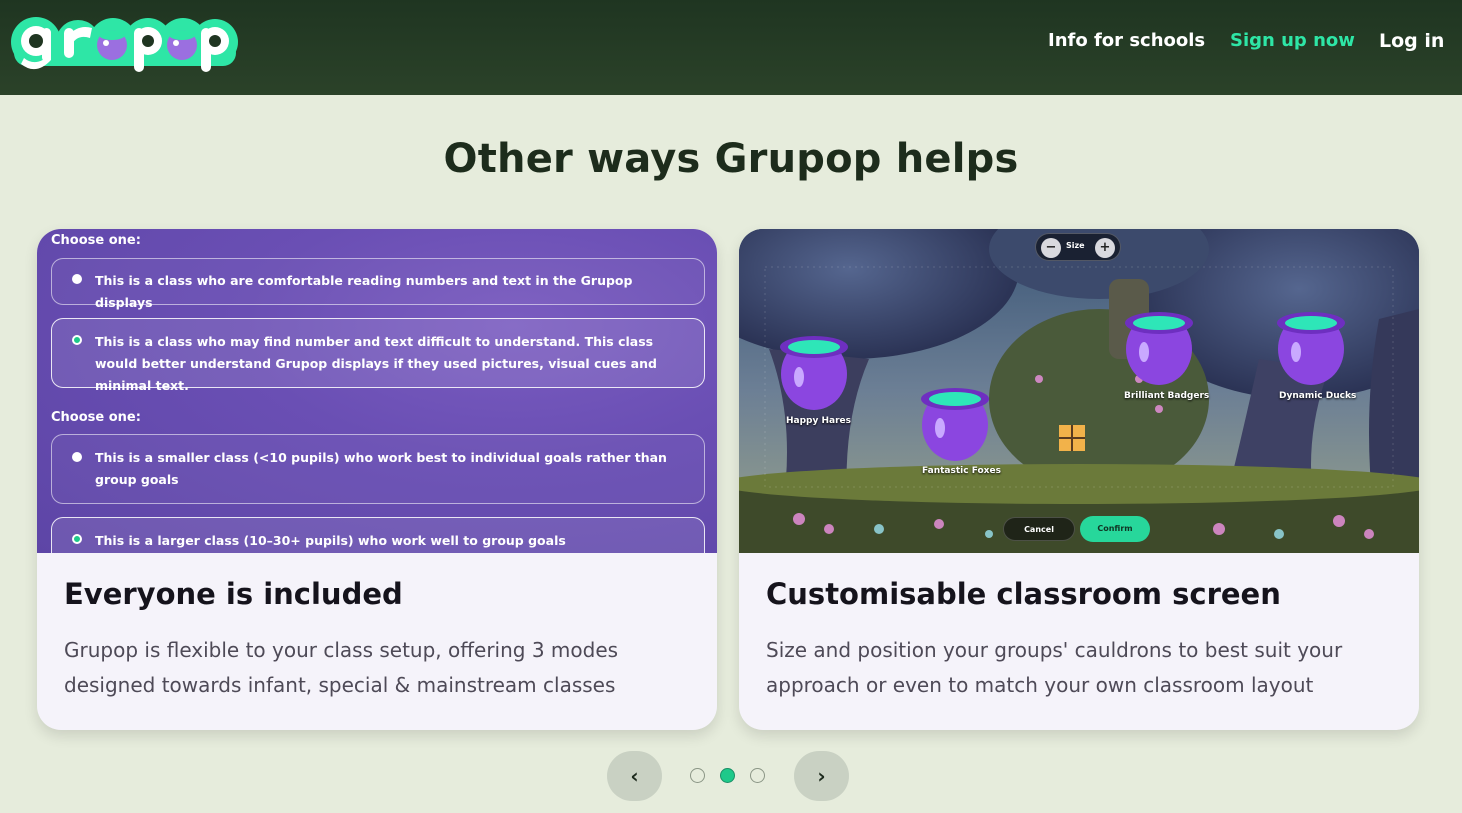 The width and height of the screenshot is (1462, 813). What do you see at coordinates (961, 471) in the screenshot?
I see `group-label-fantastic-foxes: Fantastic Foxes` at bounding box center [961, 471].